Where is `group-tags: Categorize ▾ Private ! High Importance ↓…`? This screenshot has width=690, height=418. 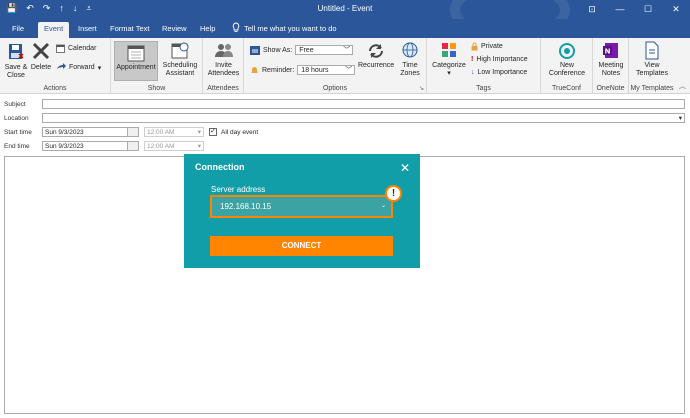 group-tags: Categorize ▾ Private ! High Importance ↓… is located at coordinates (484, 66).